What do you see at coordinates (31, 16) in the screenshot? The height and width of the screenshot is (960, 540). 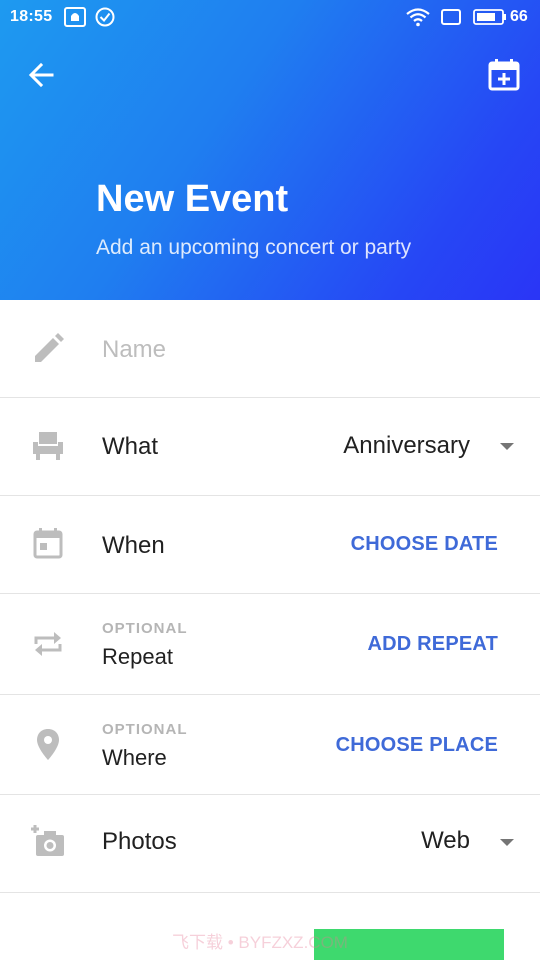 I see `status-time: 18:55` at bounding box center [31, 16].